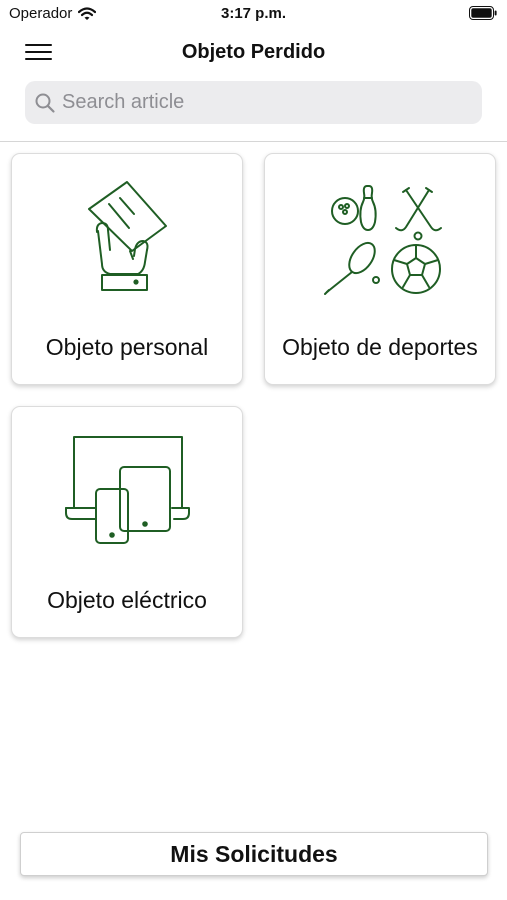 Image resolution: width=507 pixels, height=900 pixels. What do you see at coordinates (483, 13) in the screenshot?
I see `battery-icon` at bounding box center [483, 13].